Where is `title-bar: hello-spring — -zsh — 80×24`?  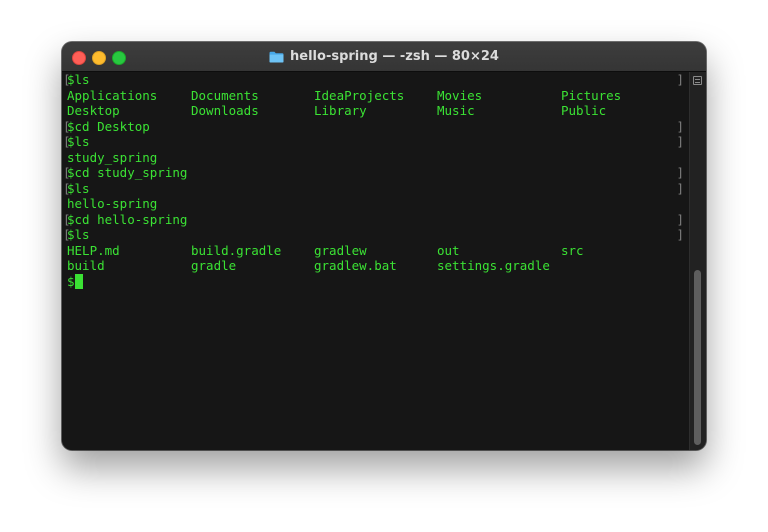
title-bar: hello-spring — -zsh — 80×24 is located at coordinates (384, 57).